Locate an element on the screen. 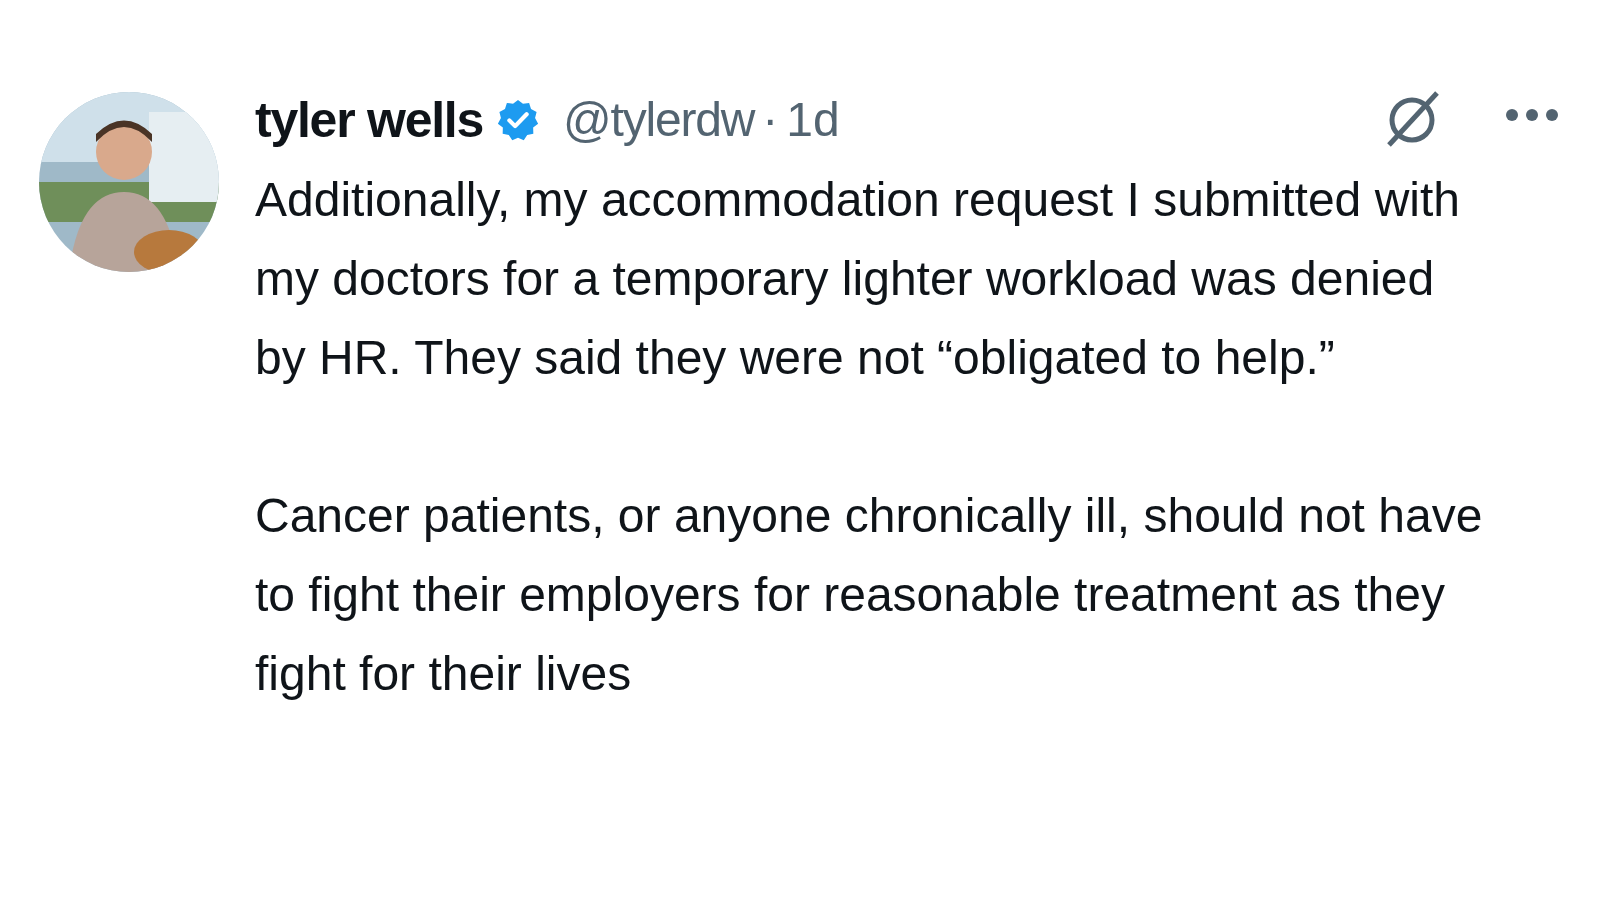  author-handle: @tylerdw is located at coordinates (659, 120).